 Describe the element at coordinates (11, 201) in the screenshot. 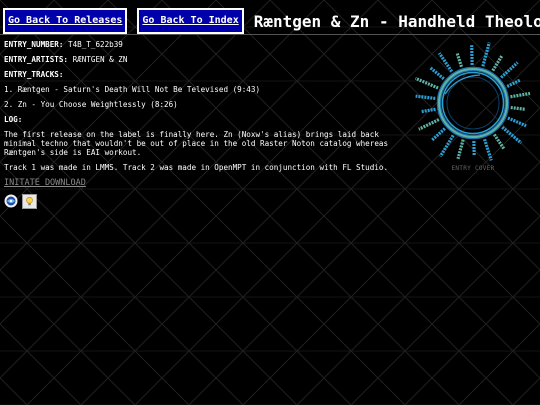

I see `globe-badge-icon` at that location.